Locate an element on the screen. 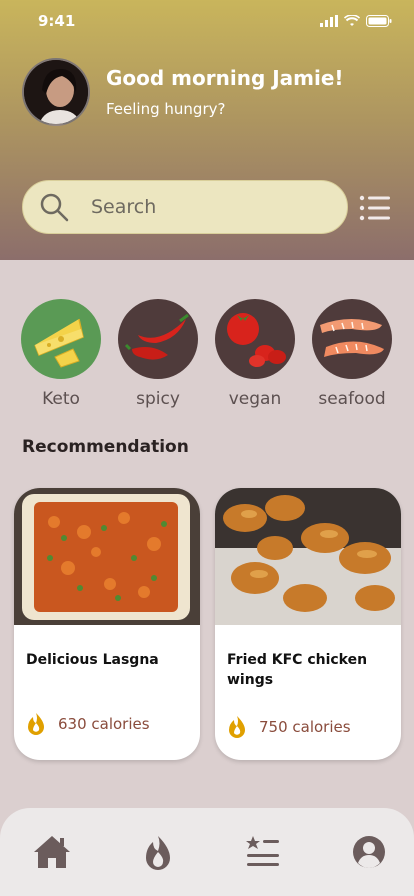 This screenshot has height=896, width=414. shrimp-icon is located at coordinates (352, 338).